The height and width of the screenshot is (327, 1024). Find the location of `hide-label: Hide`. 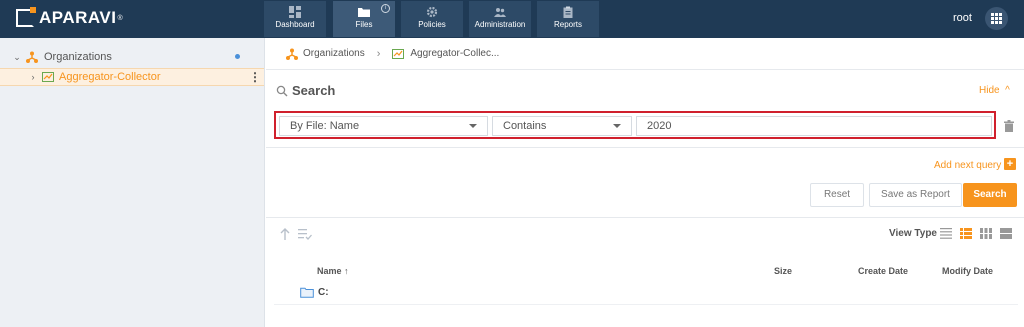

hide-label: Hide is located at coordinates (989, 90).